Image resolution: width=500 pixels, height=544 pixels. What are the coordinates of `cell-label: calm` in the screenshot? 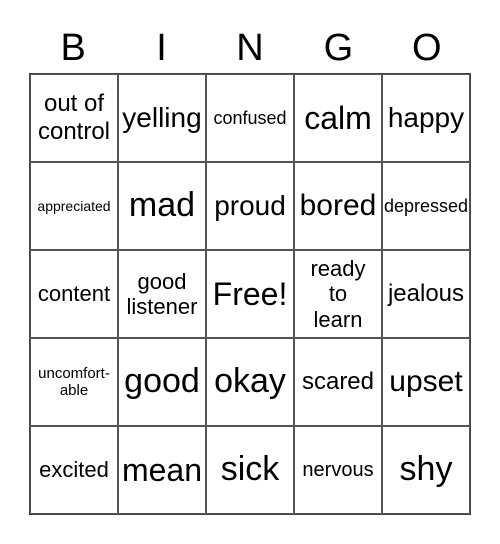 It's located at (338, 117).